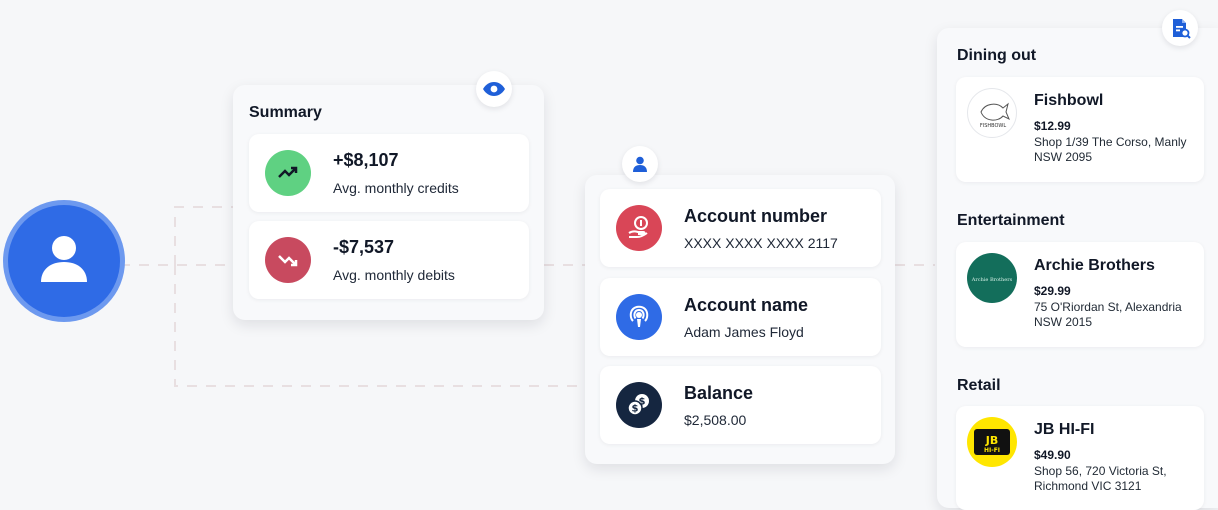  What do you see at coordinates (992, 450) in the screenshot?
I see `svg-text: HI-FI` at bounding box center [992, 450].